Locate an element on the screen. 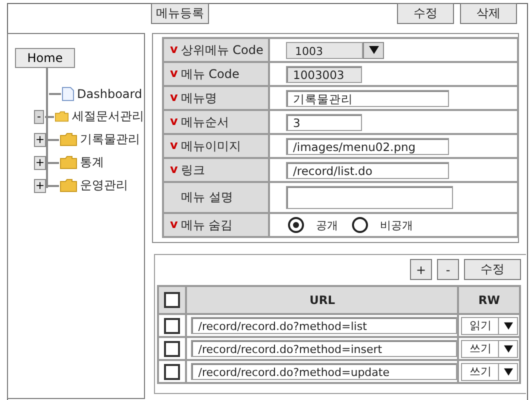  text-area is located at coordinates (369, 197).